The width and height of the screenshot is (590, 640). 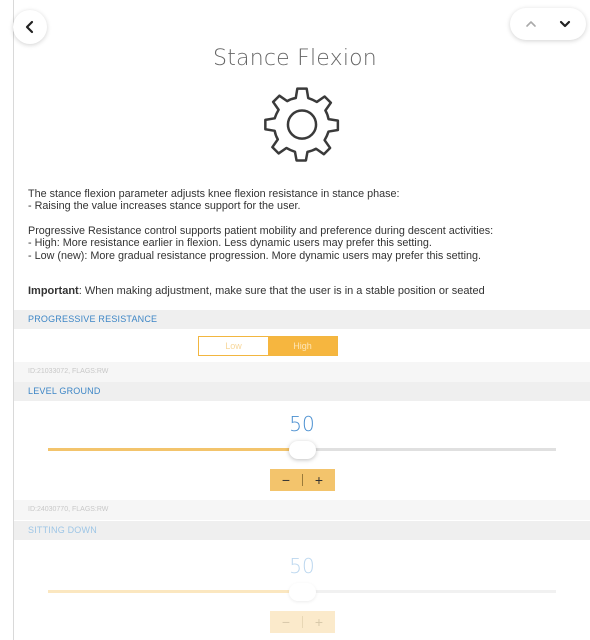 I want to click on level-ground-stepper: − +, so click(x=302, y=480).